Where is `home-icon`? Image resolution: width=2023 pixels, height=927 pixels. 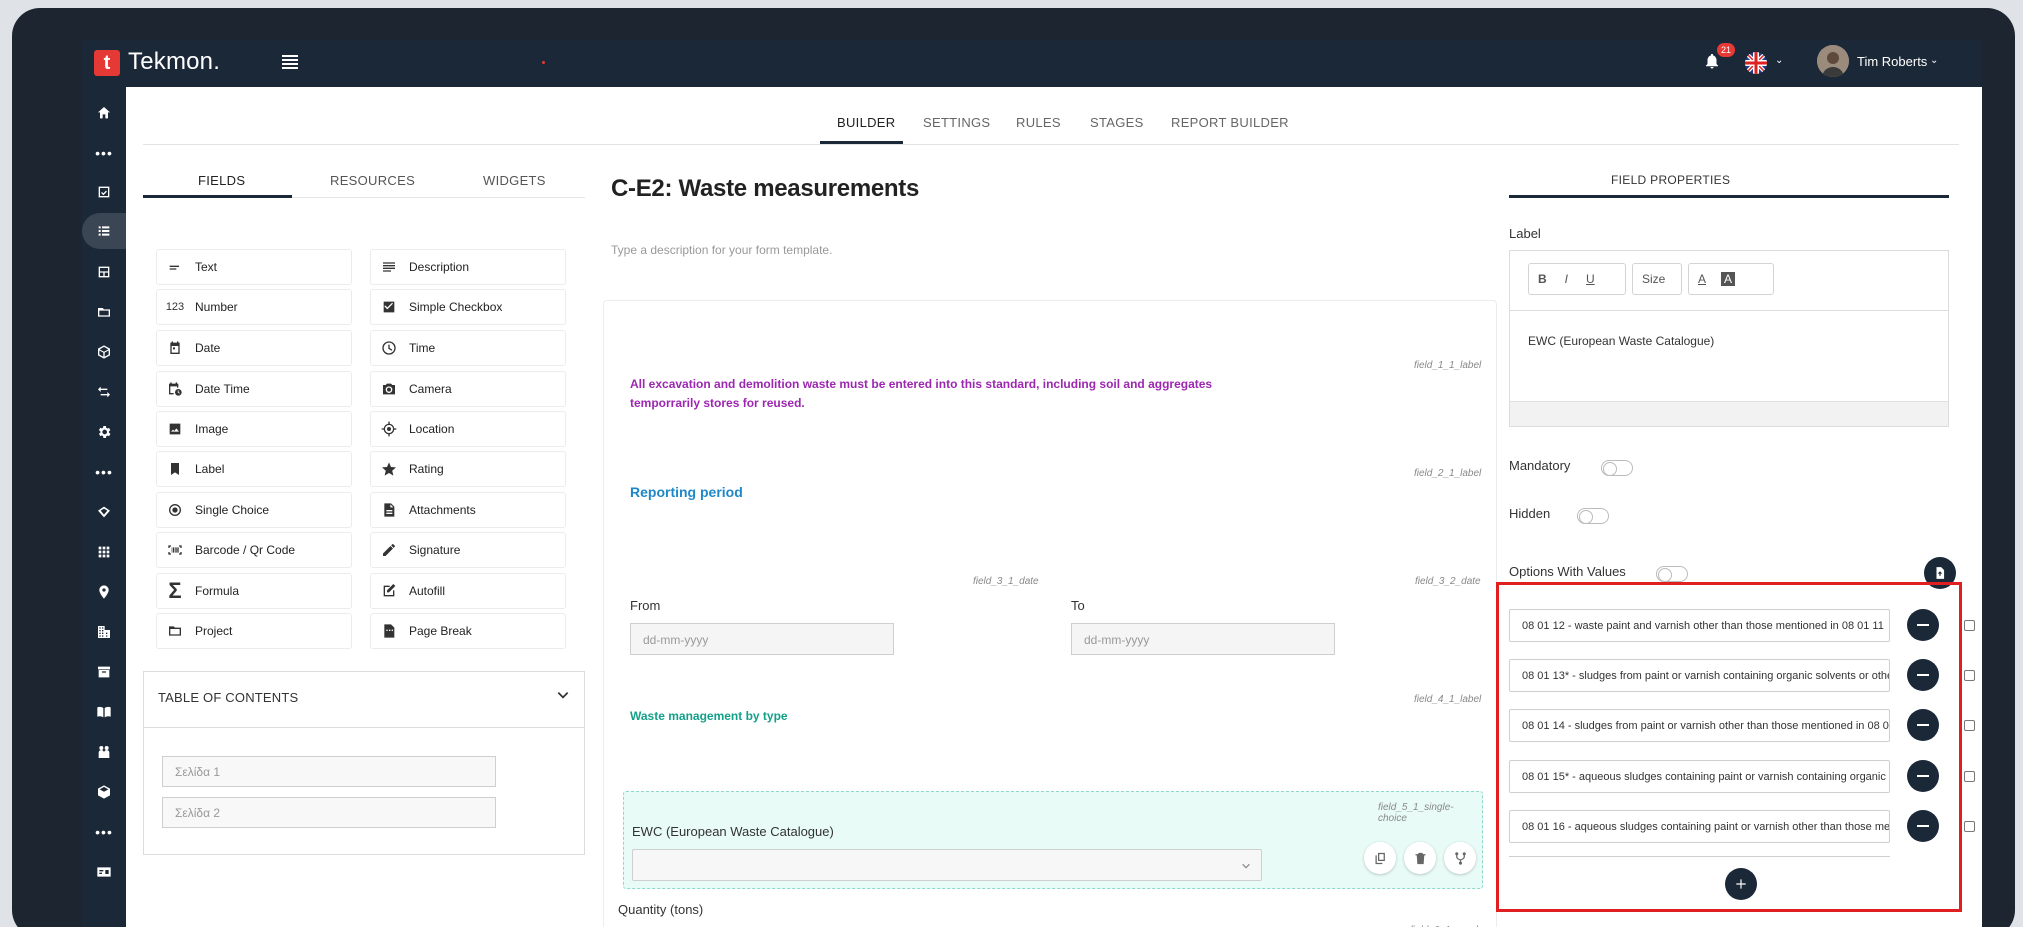 home-icon is located at coordinates (104, 113).